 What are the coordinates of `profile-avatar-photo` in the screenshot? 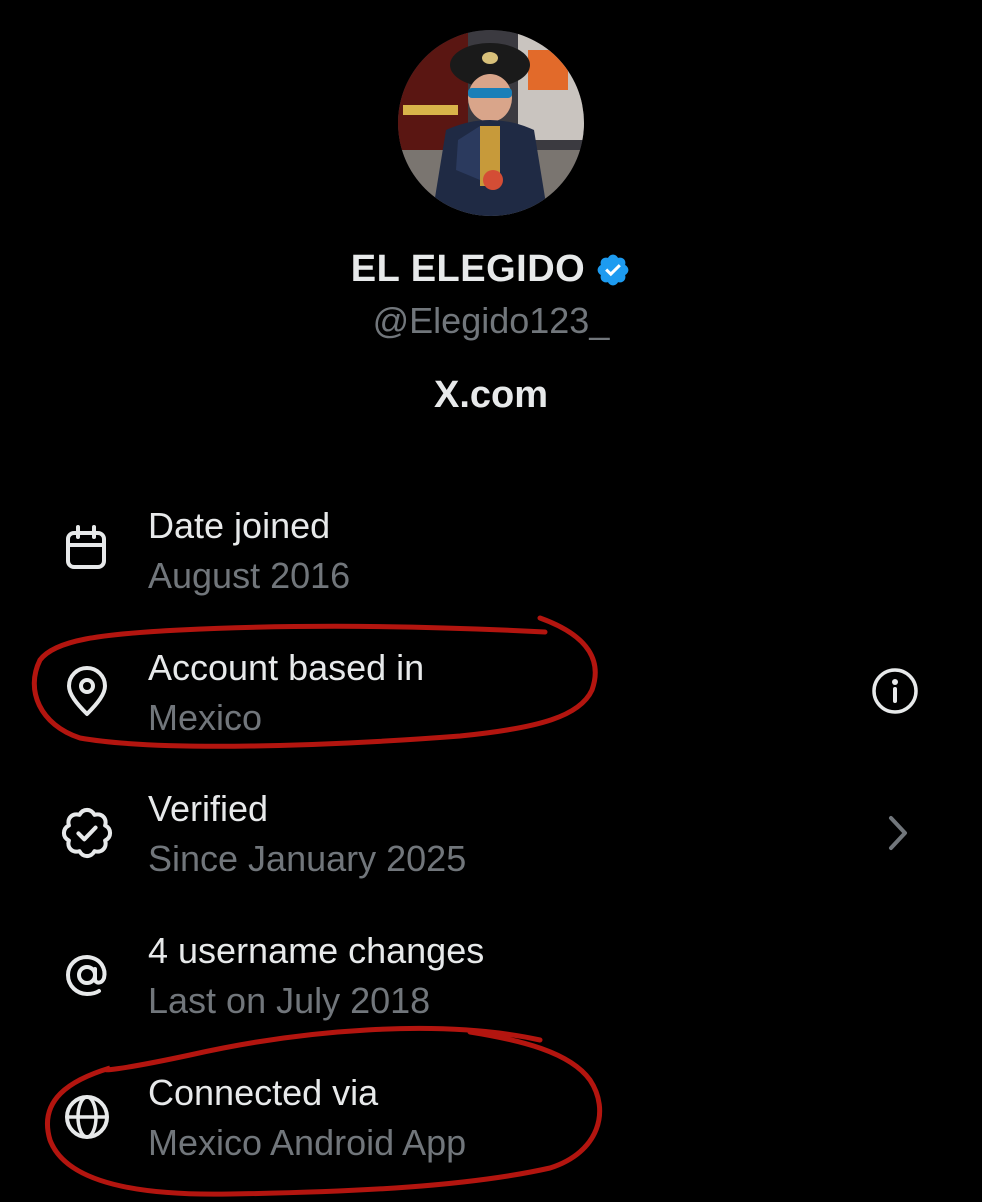 It's located at (491, 123).